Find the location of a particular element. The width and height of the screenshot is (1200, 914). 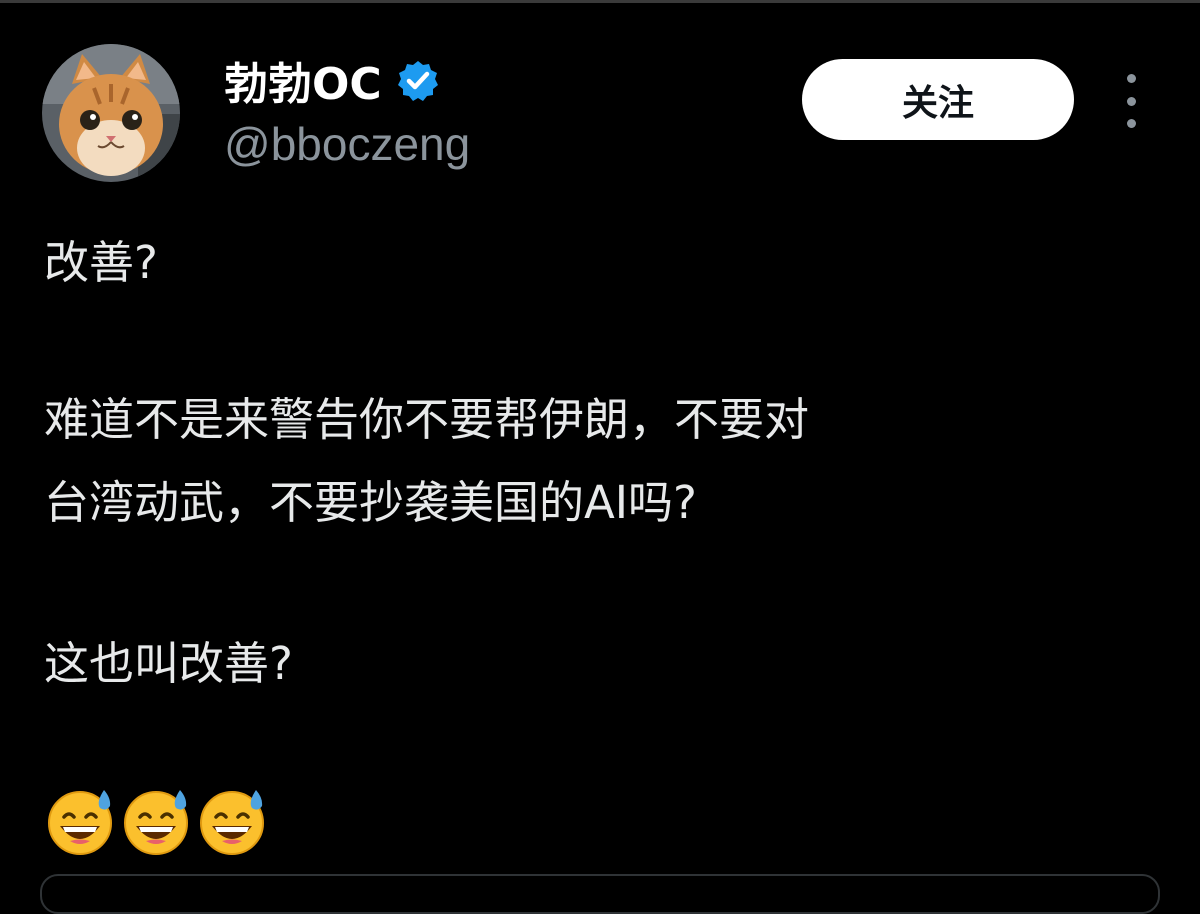

tweet-text-line: 台湾动武，不要抄袭美国的AI吗? is located at coordinates (370, 502).